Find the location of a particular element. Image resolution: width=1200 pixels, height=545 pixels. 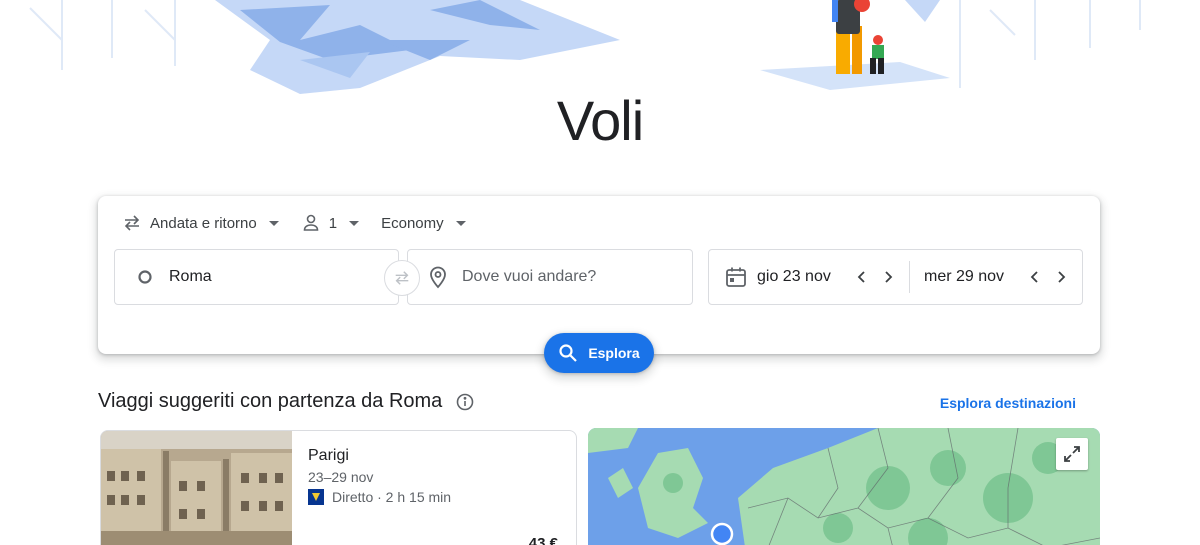

search-icon is located at coordinates (568, 353).